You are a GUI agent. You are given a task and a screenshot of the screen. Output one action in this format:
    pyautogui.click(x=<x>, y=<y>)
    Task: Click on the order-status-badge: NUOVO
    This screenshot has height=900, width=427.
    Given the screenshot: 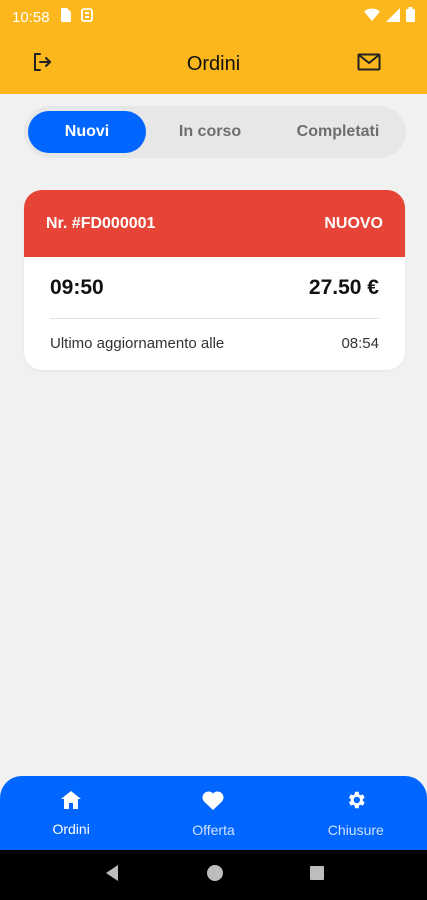 What is the action you would take?
    pyautogui.click(x=353, y=223)
    